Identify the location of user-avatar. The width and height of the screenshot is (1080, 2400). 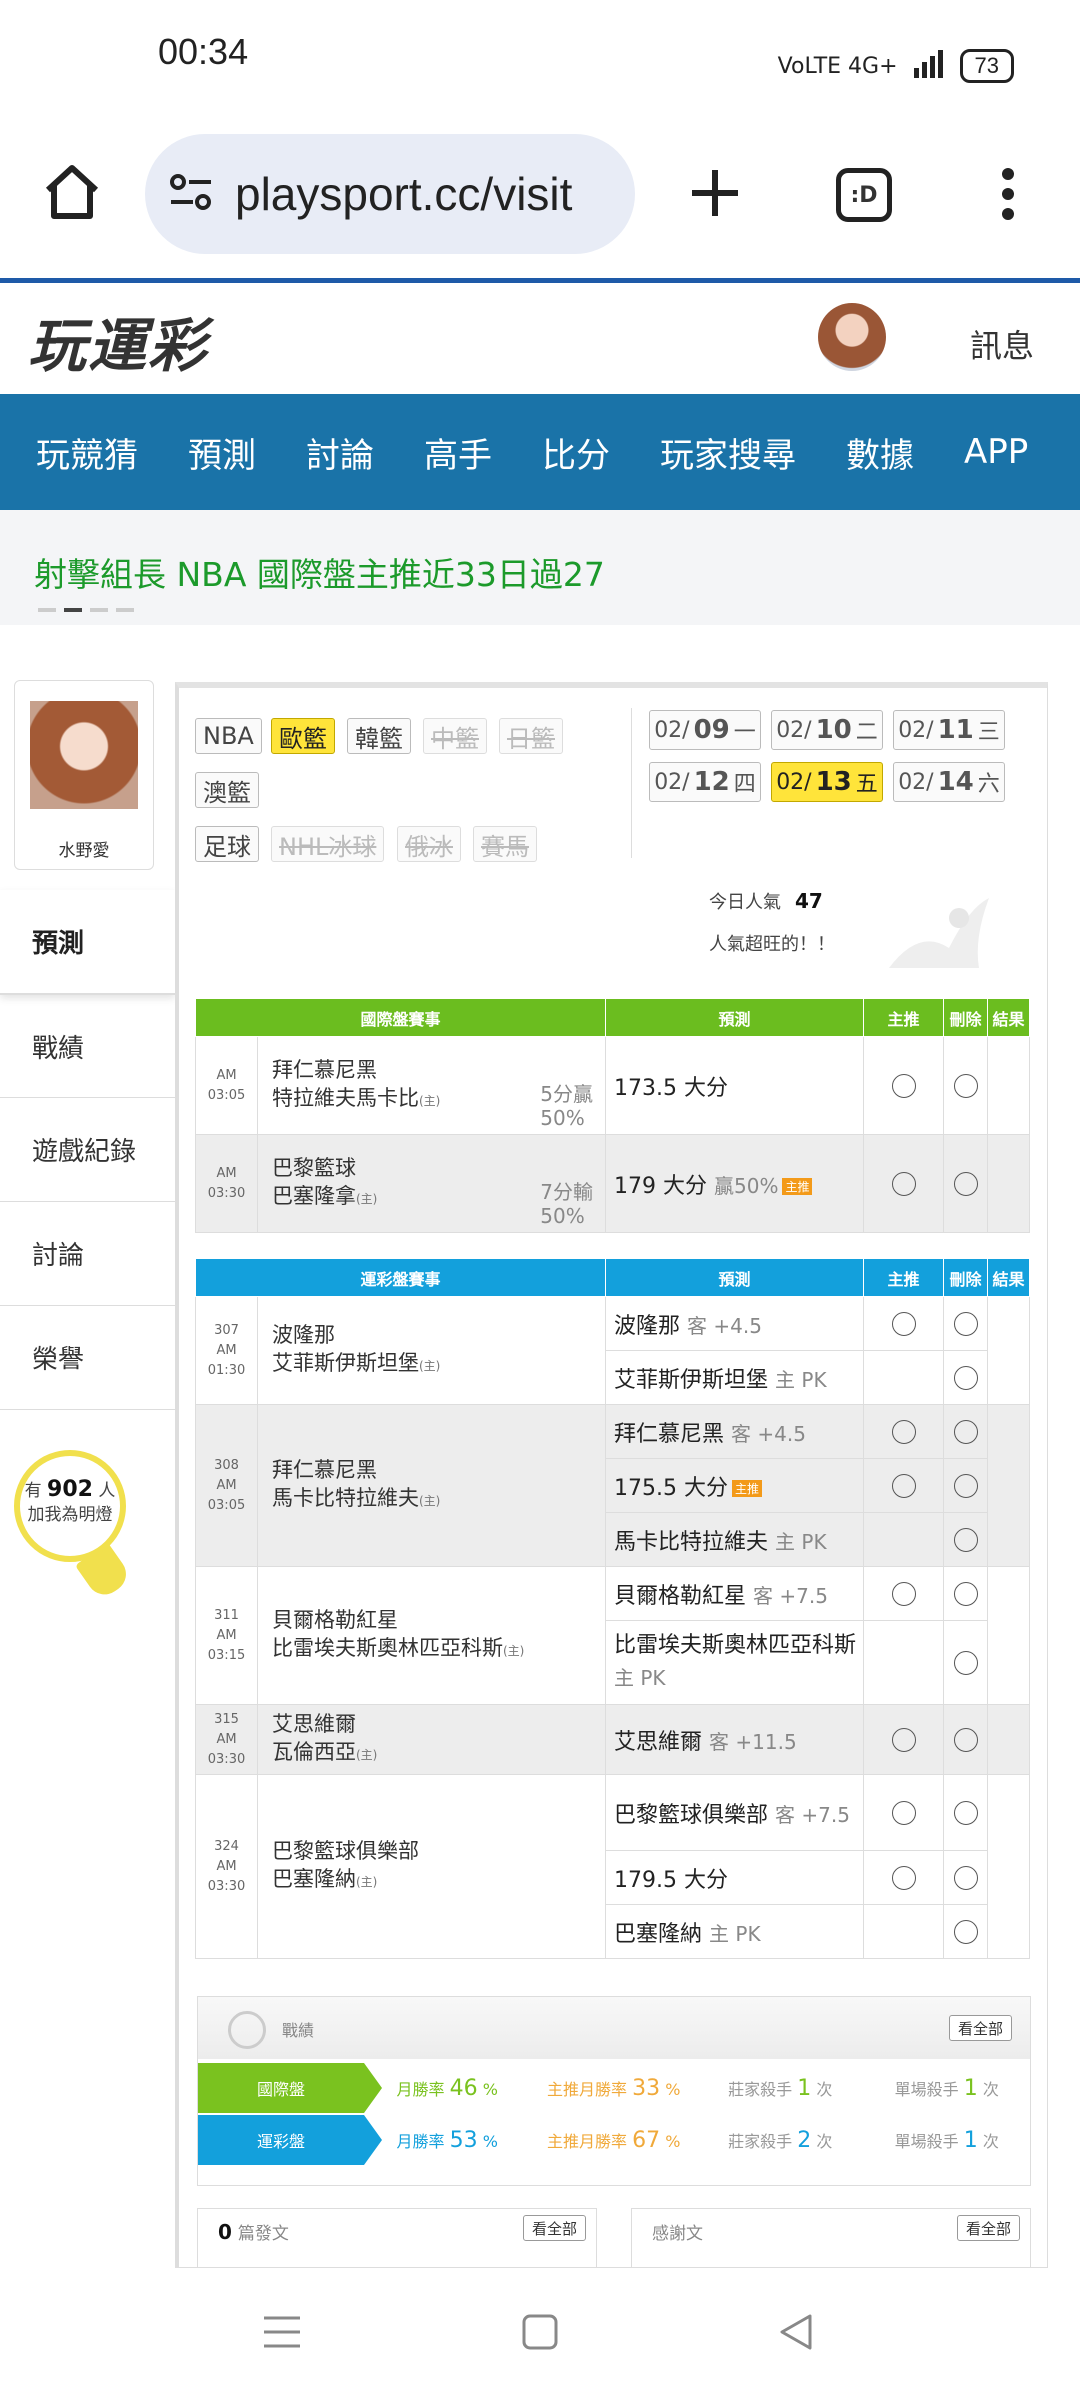
(852, 337).